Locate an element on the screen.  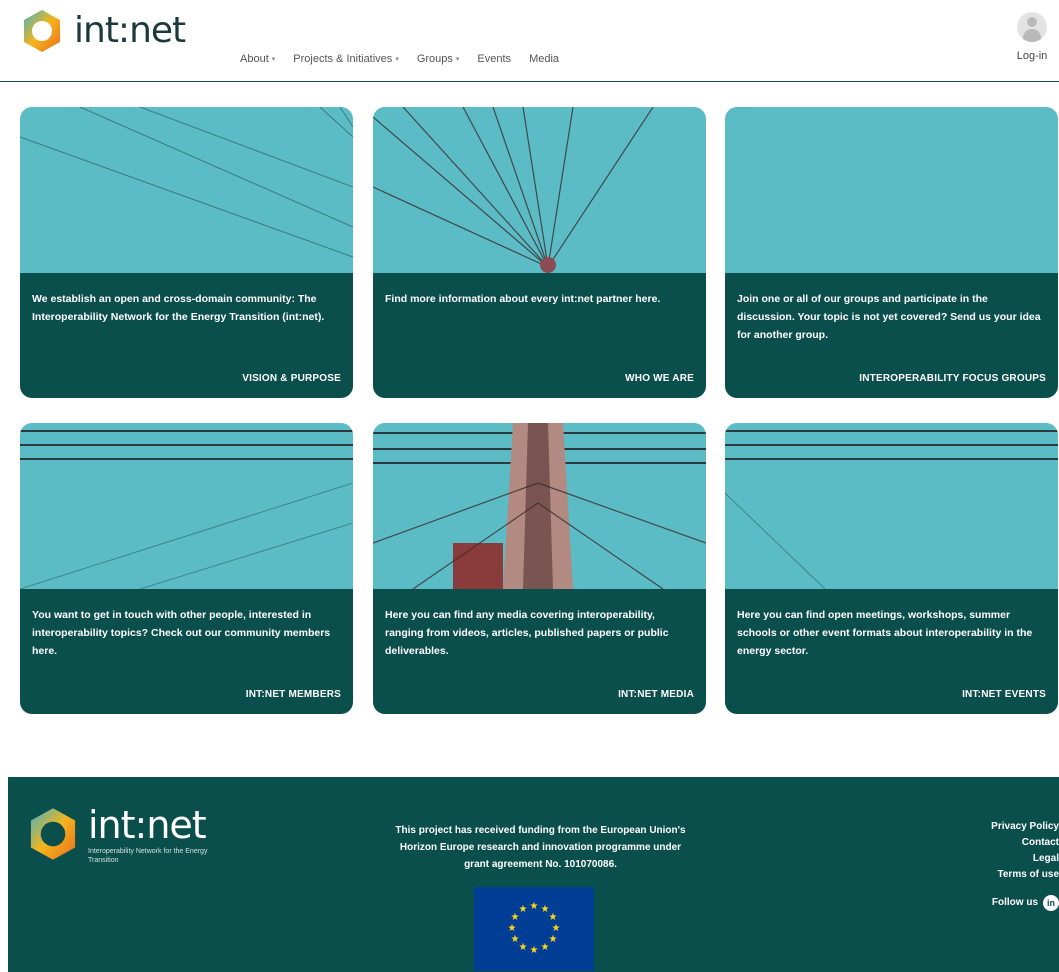
terms-of-use-link: Terms of use is located at coordinates (1025, 875).